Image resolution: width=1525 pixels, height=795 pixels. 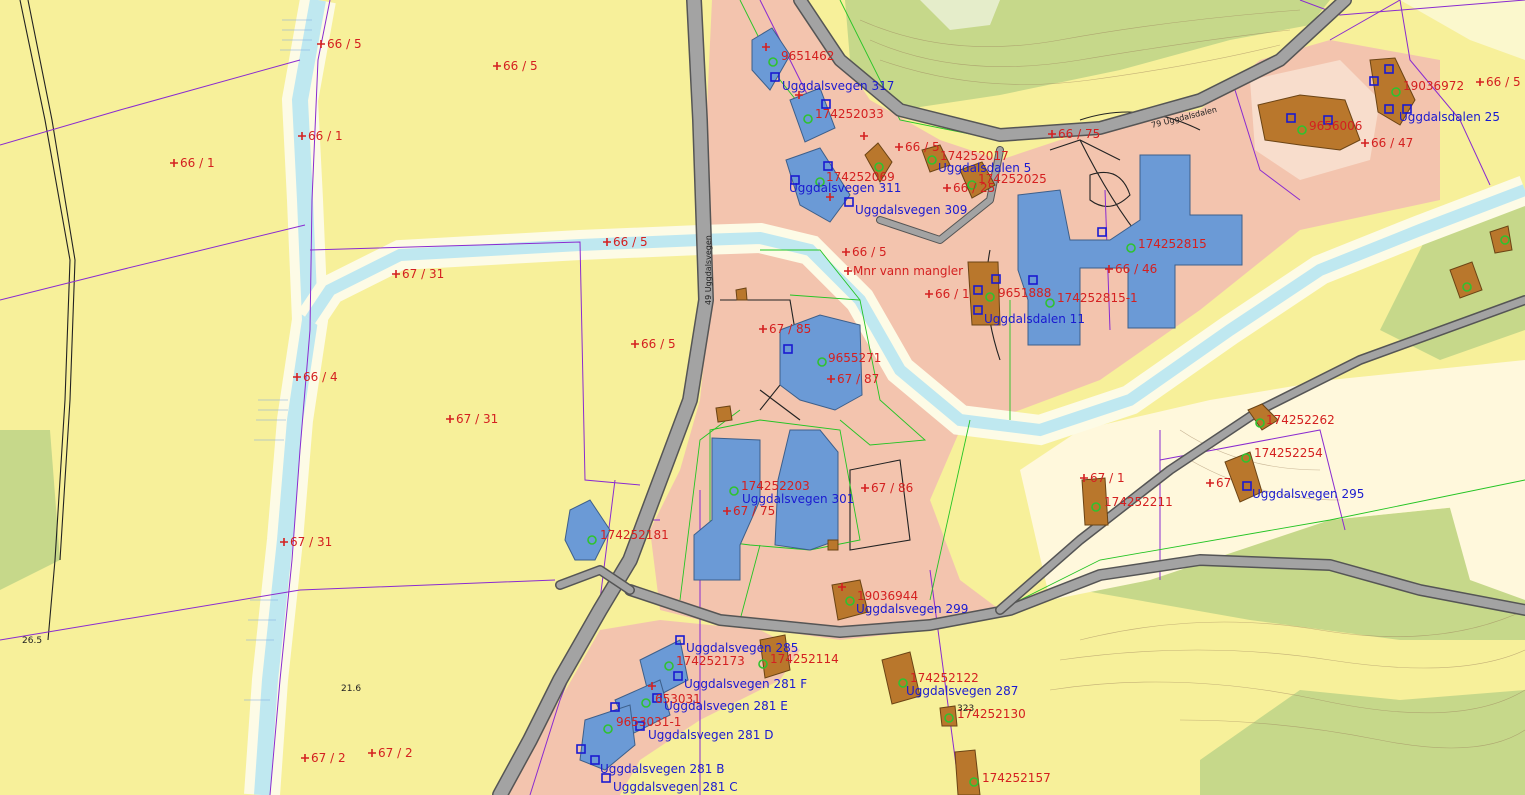 What do you see at coordinates (1107, 478) in the screenshot?
I see `parcel-label: 67 / 1` at bounding box center [1107, 478].